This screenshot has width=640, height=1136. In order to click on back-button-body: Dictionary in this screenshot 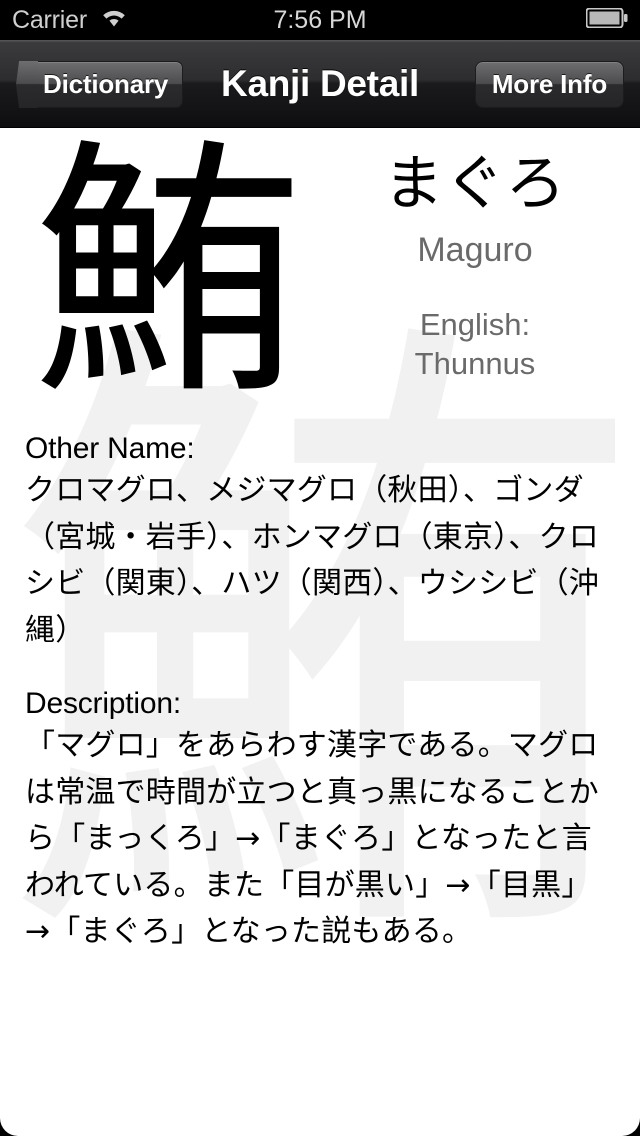, I will do `click(110, 84)`.